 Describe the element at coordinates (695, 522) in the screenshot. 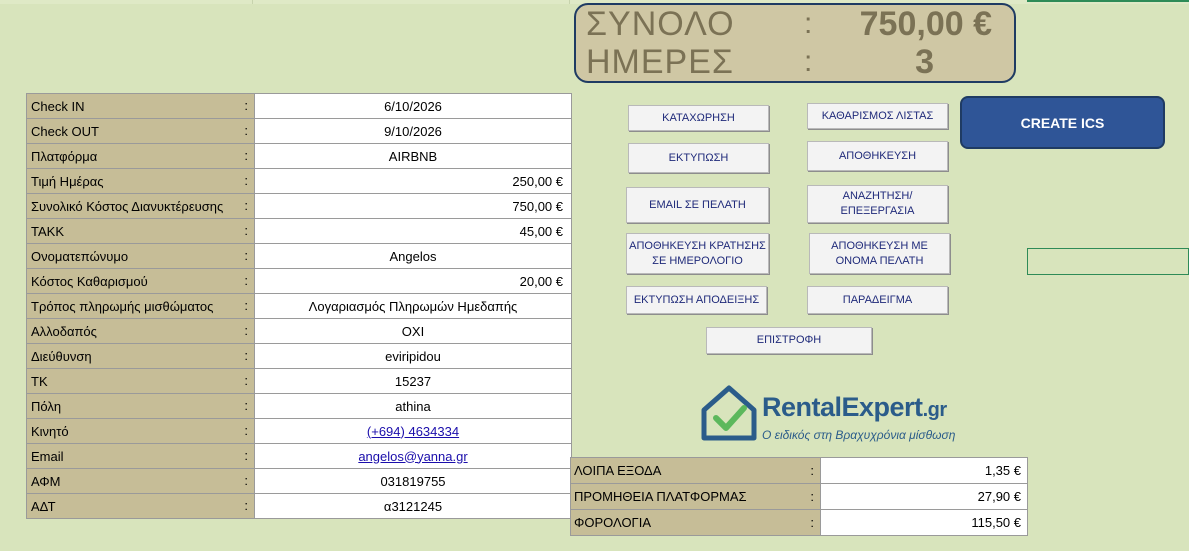

I see `expense-label: ΦΟΡΟΛΟΓΙΑ:` at that location.